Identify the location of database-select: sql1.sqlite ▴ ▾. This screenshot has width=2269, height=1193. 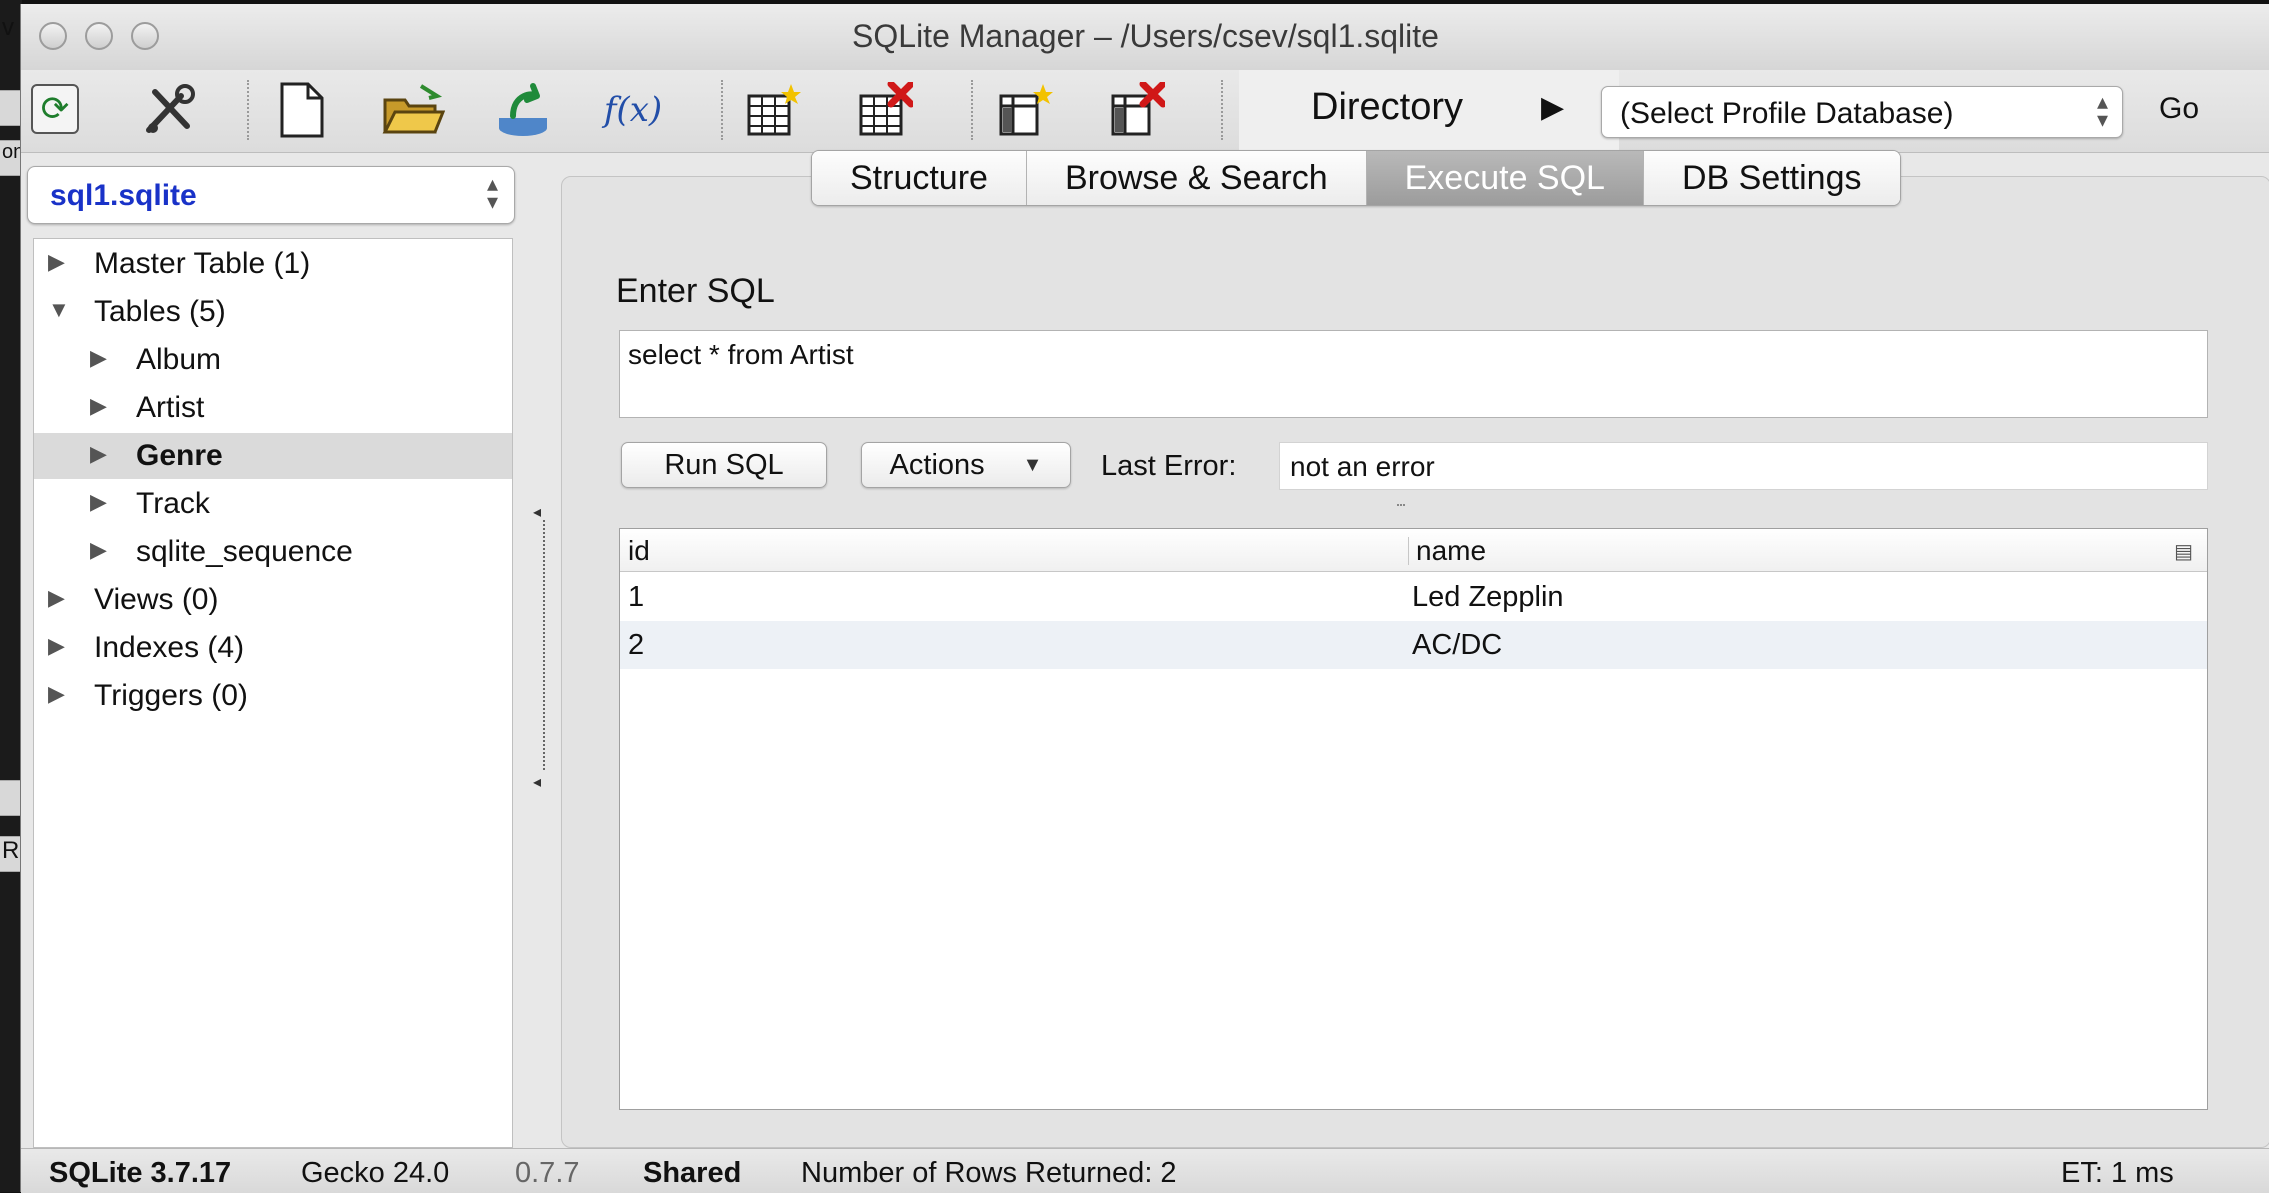
(271, 195).